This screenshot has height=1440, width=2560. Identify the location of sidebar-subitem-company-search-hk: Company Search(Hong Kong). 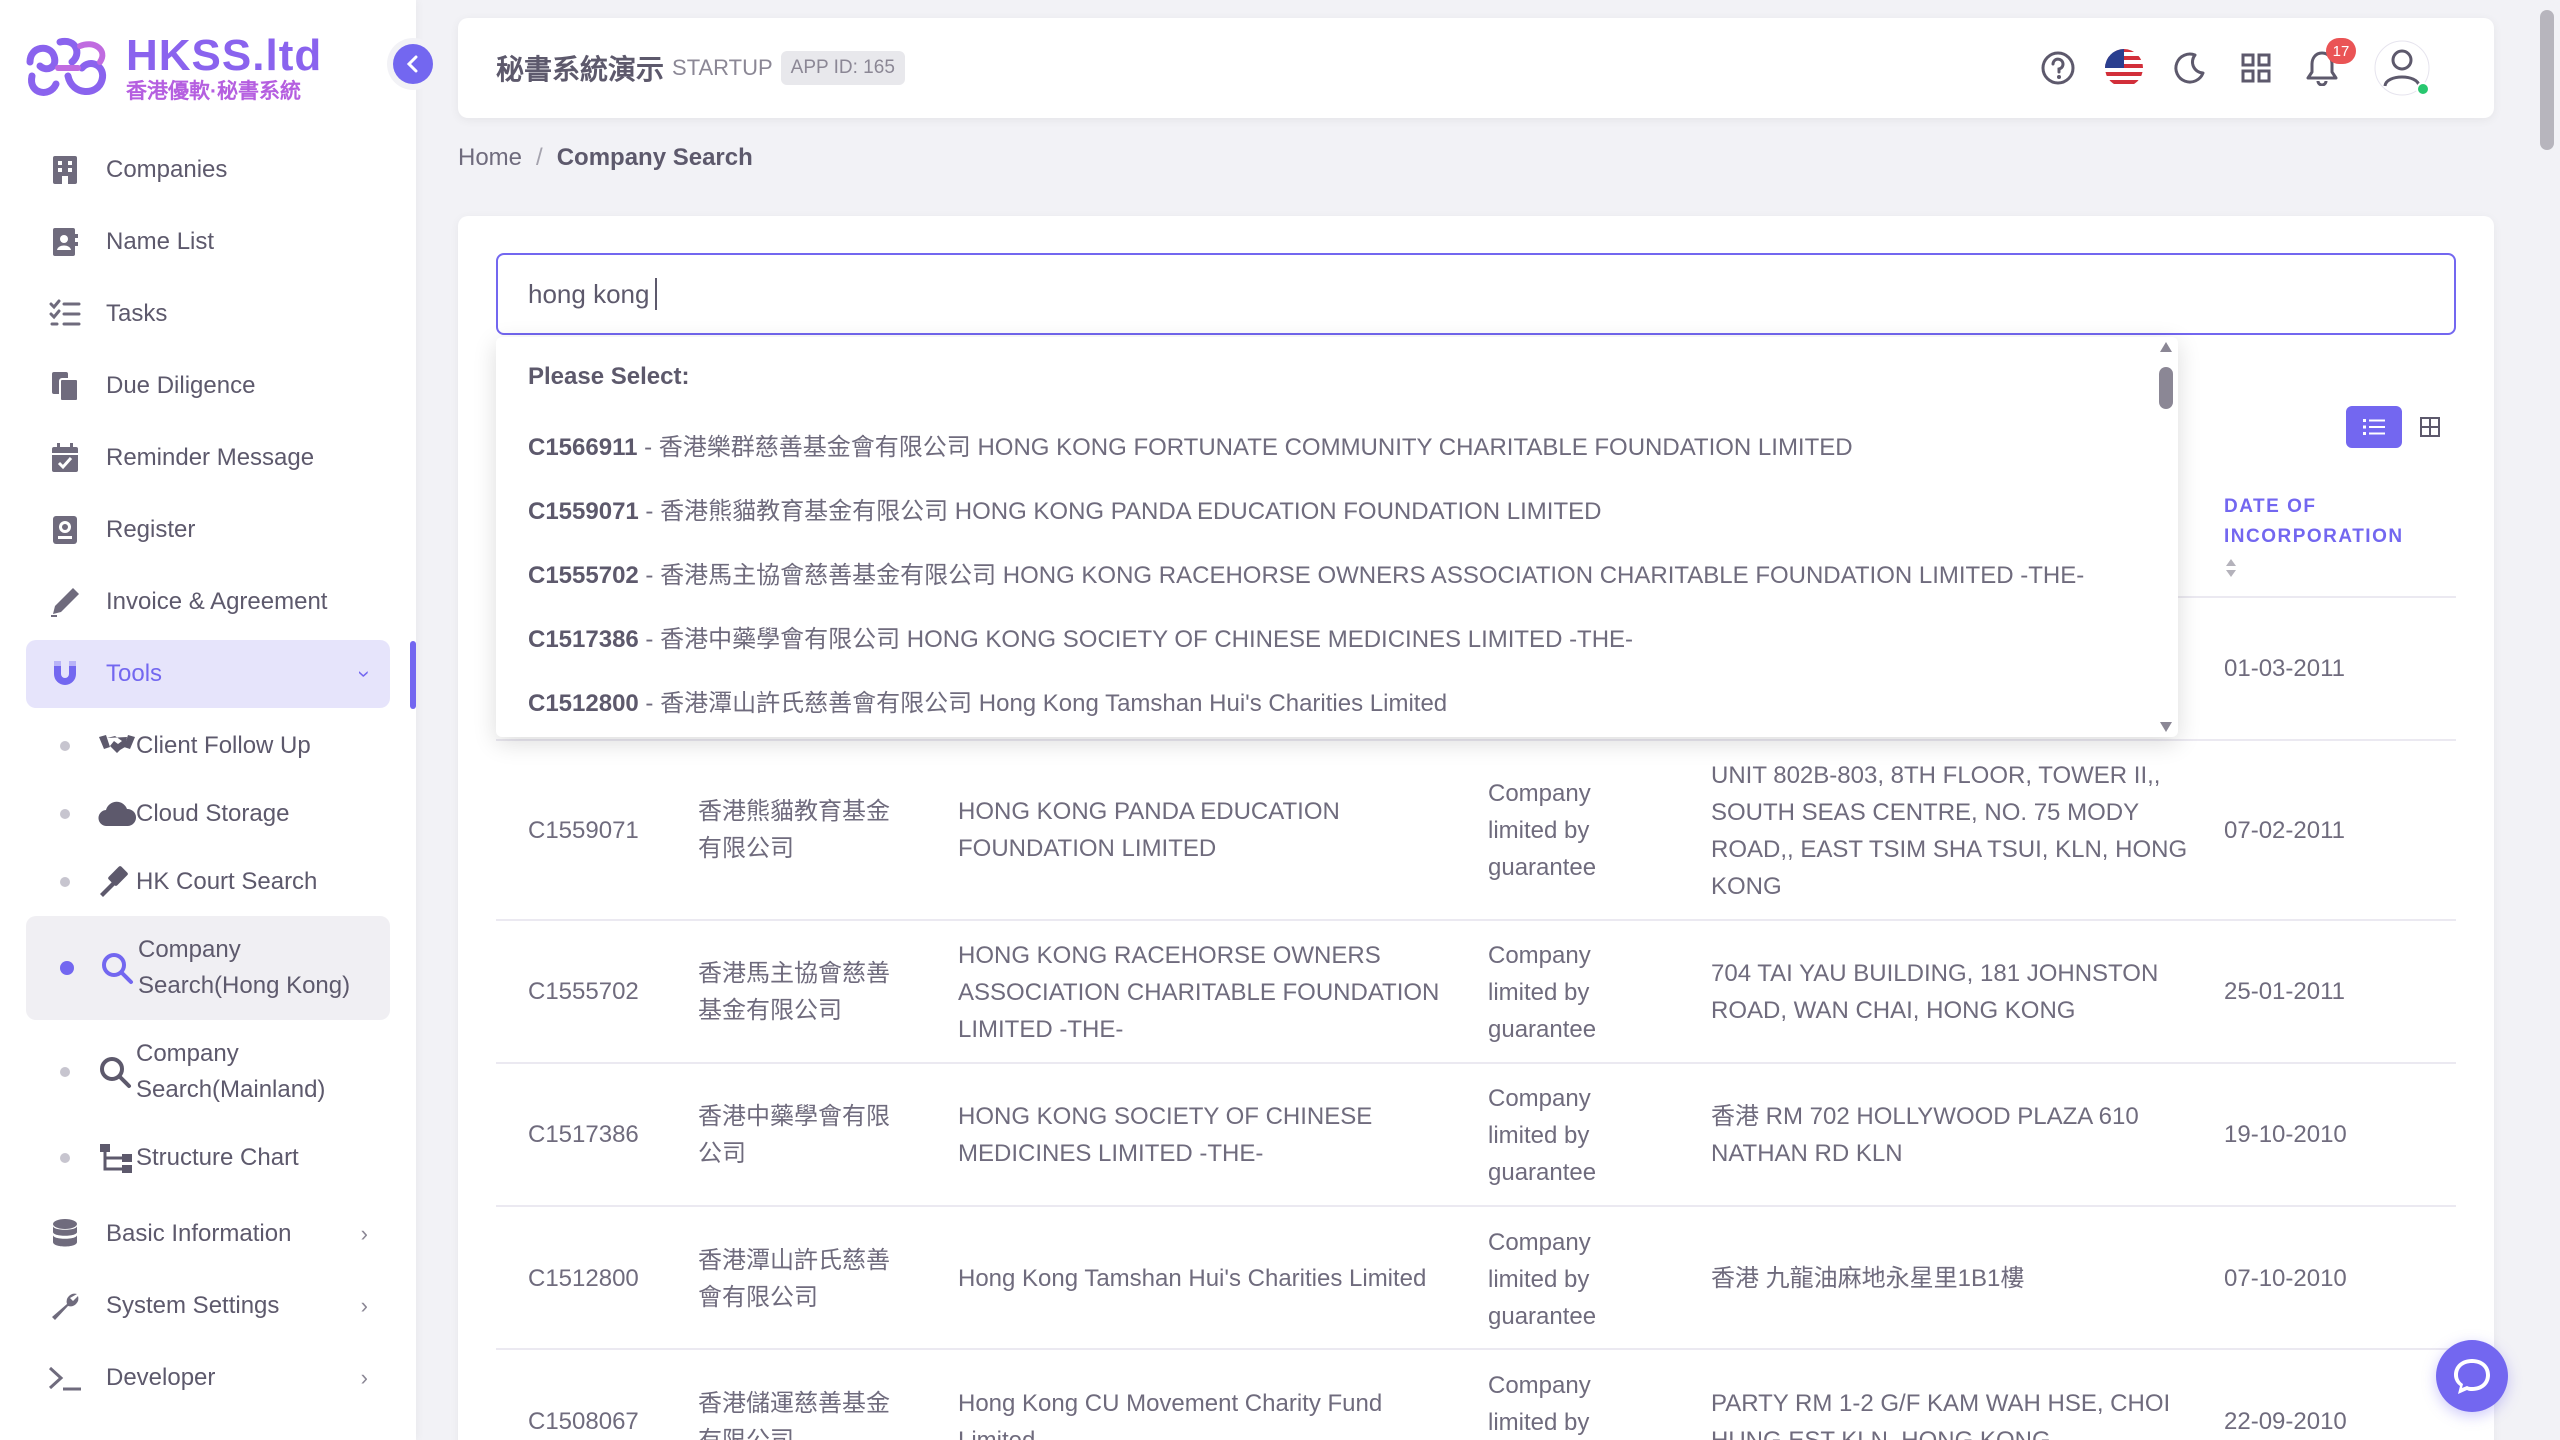
(208, 968).